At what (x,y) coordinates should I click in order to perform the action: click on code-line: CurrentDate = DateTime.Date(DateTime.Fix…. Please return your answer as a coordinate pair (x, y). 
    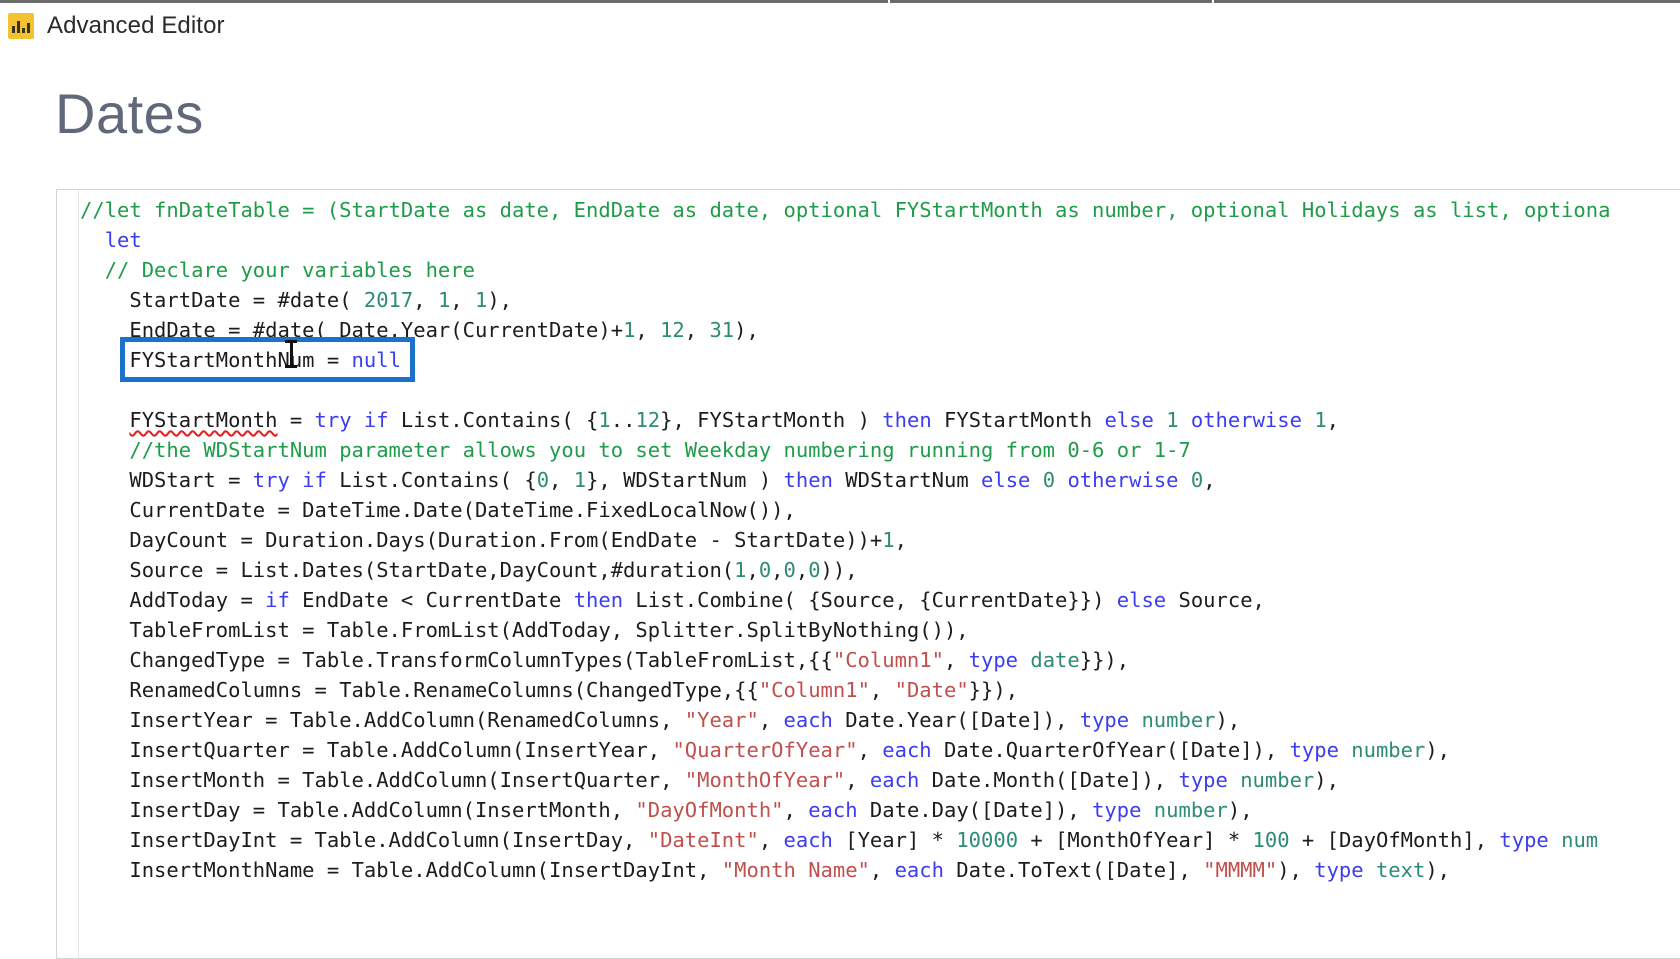
    Looking at the image, I should click on (880, 510).